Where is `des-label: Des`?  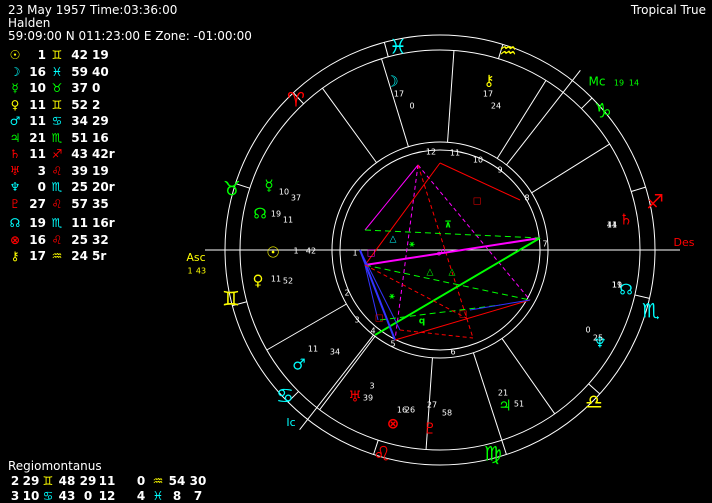 des-label: Des is located at coordinates (684, 242).